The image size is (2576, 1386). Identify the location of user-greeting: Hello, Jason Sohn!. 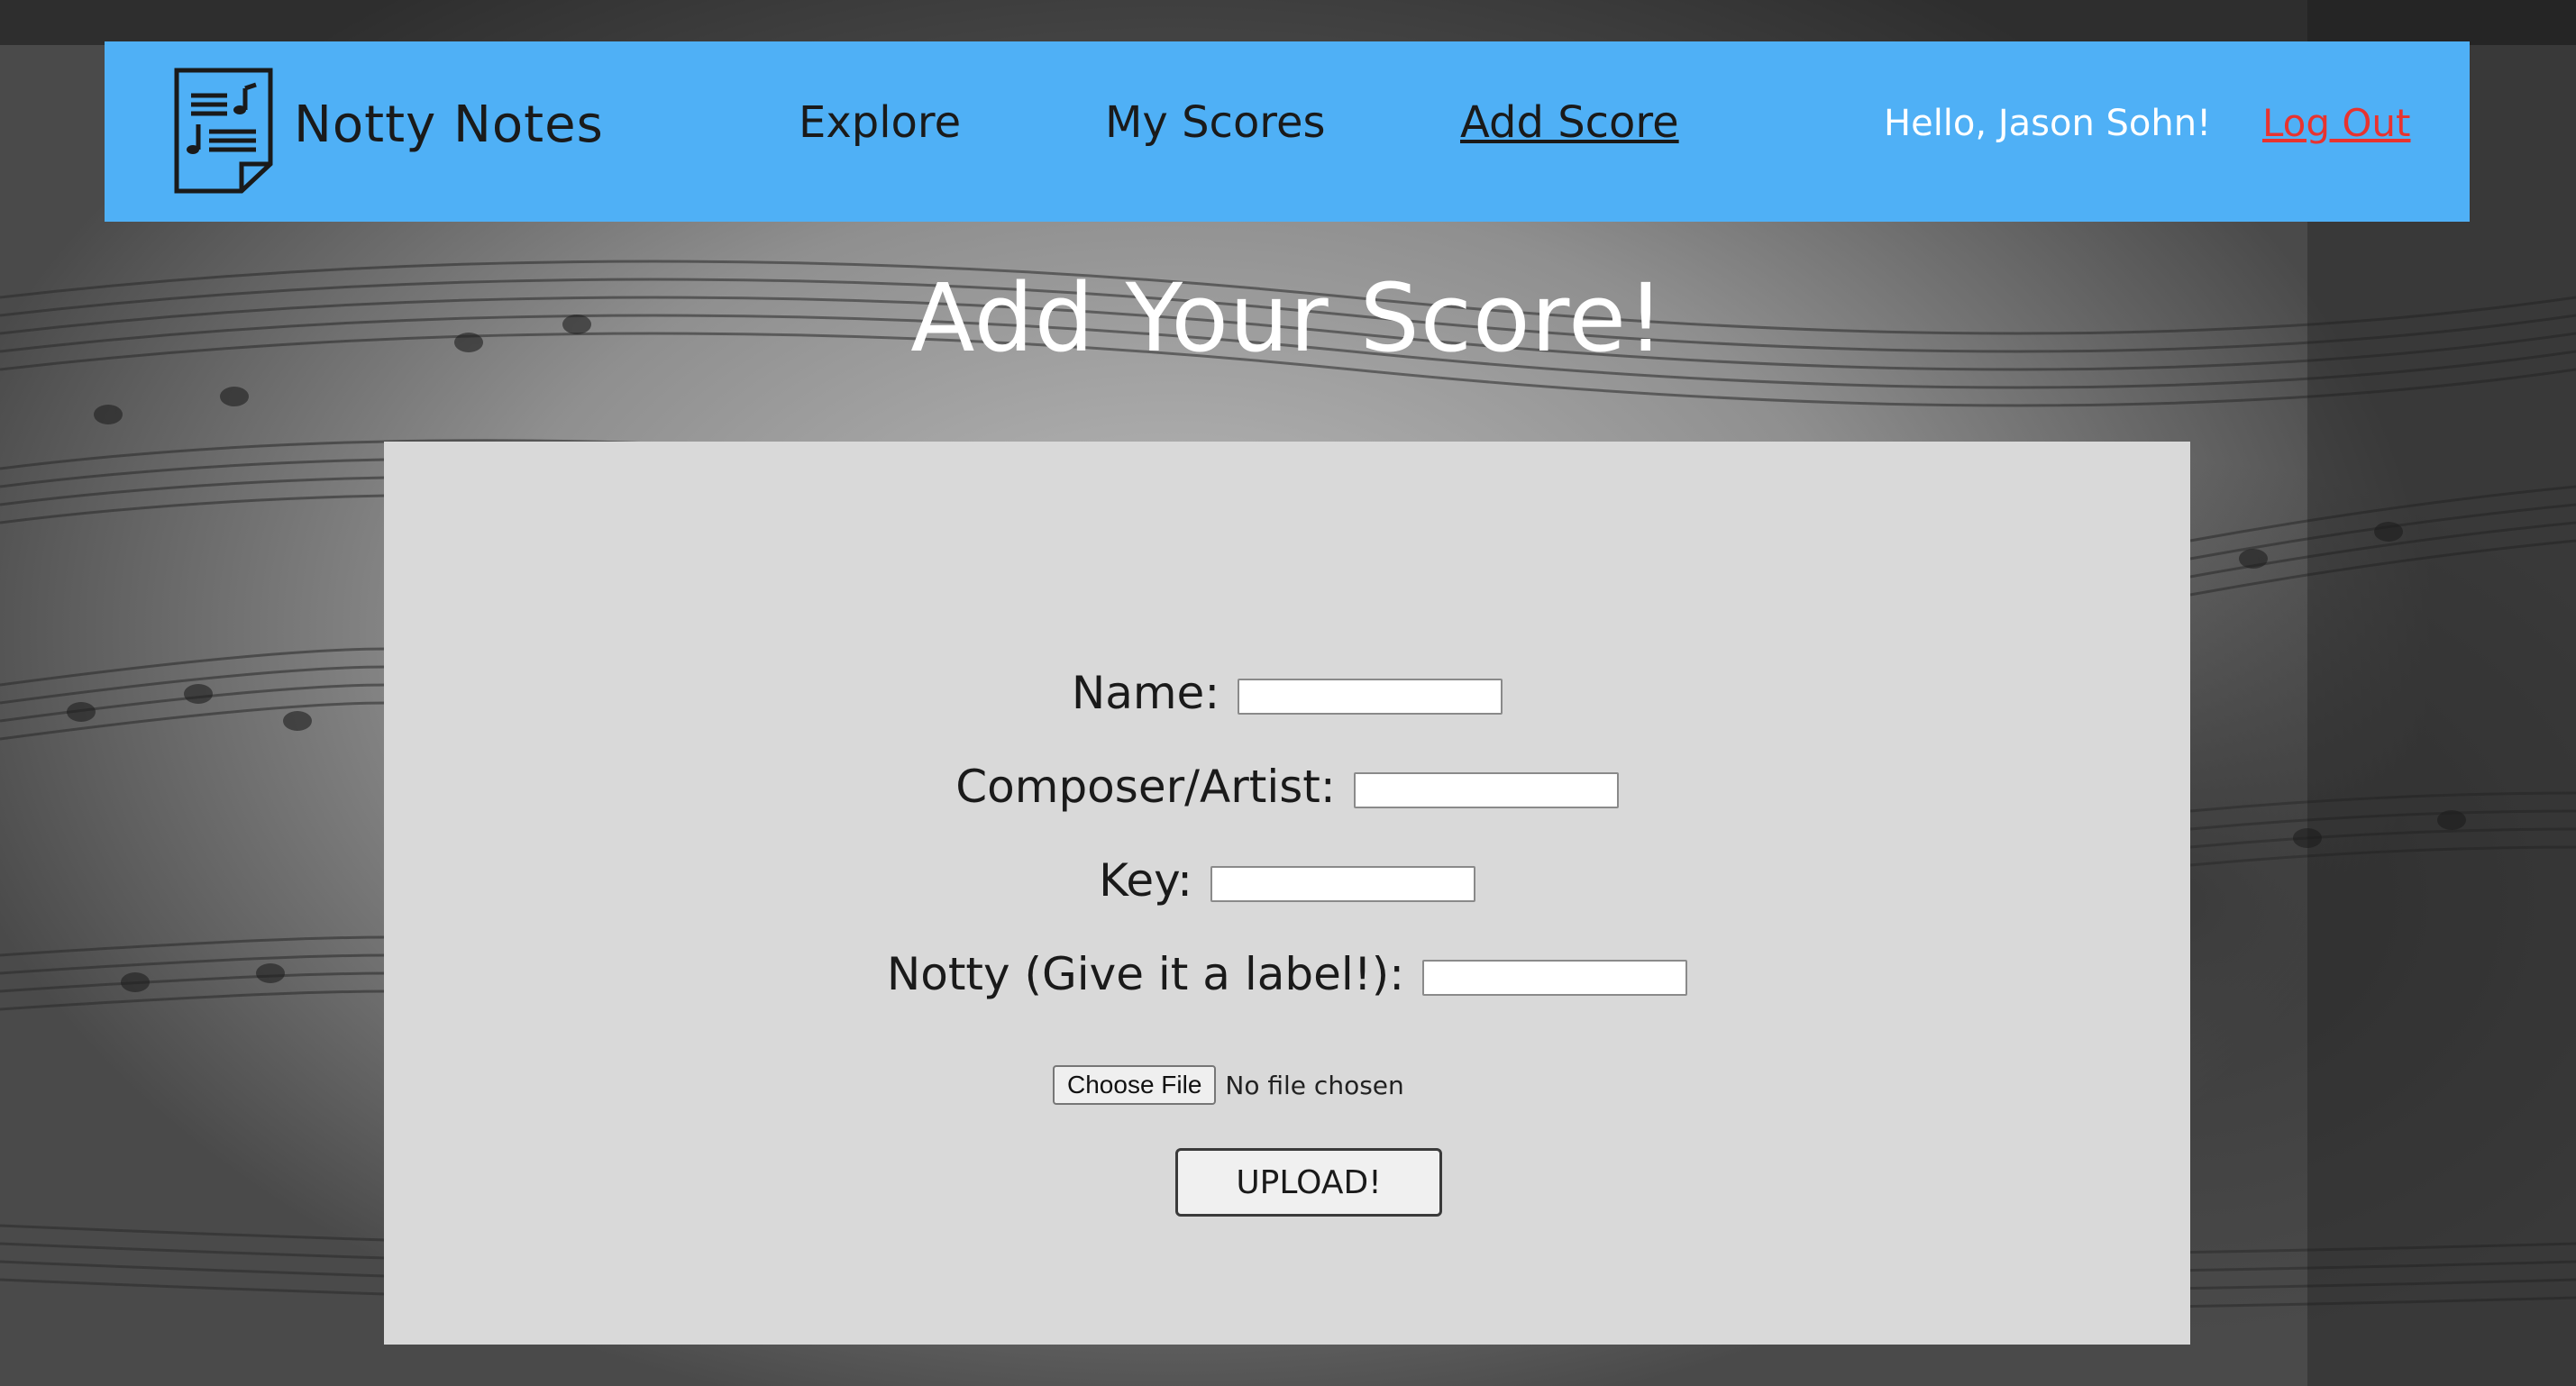
(2048, 123).